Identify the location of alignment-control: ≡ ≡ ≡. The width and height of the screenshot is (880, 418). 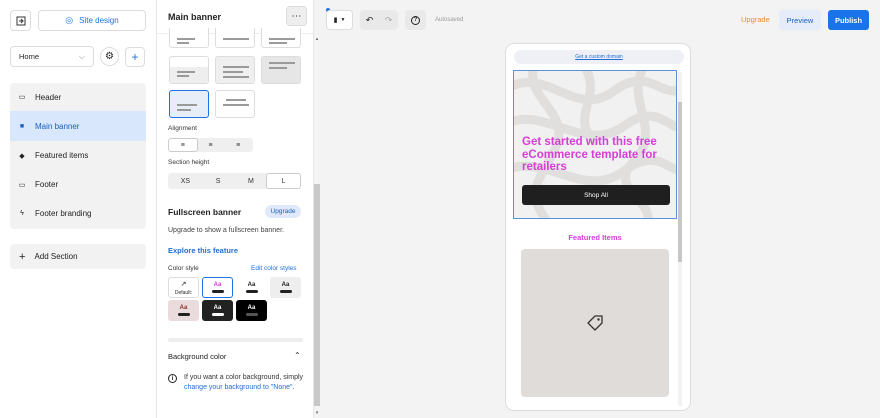
(210, 145).